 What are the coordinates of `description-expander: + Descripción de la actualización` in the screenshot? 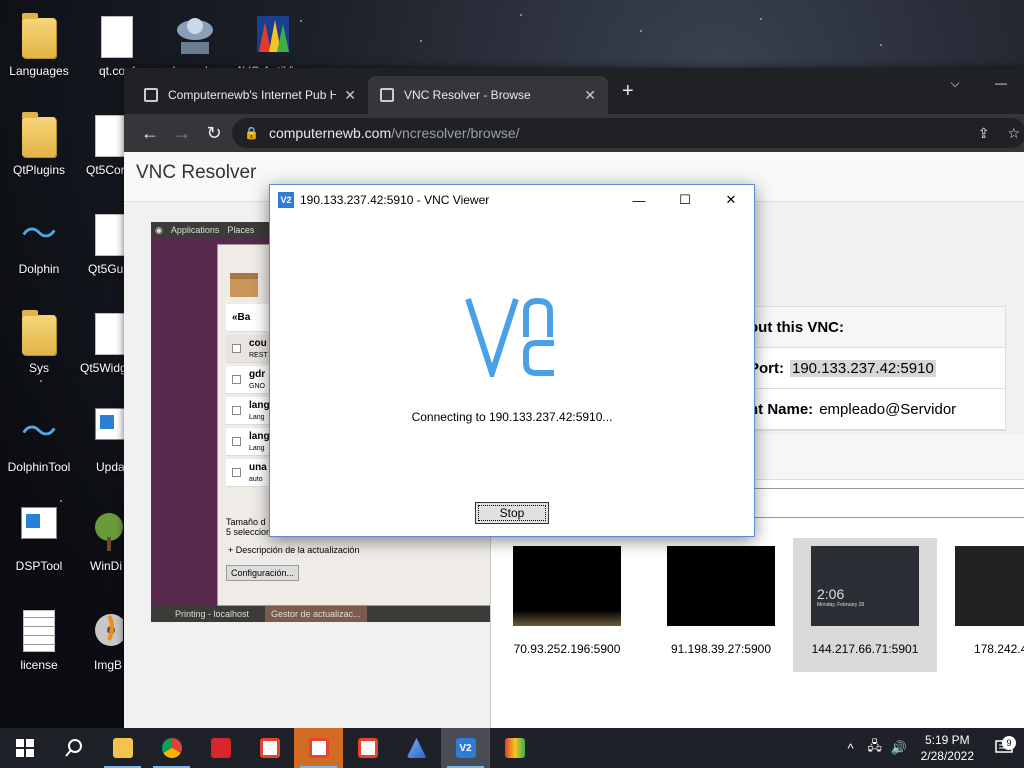 It's located at (355, 550).